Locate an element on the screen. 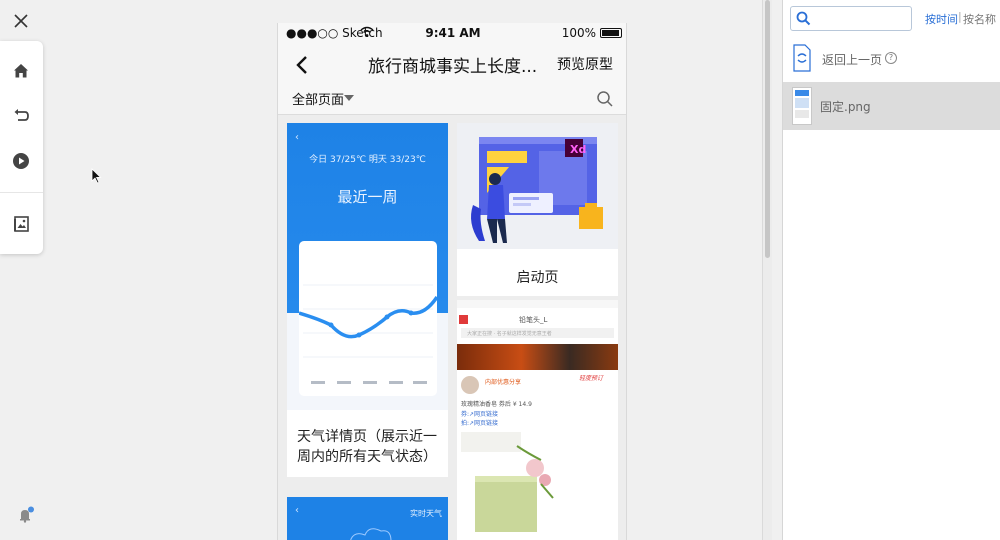 Image resolution: width=1000 pixels, height=540 pixels. list-item-back: 返回上一页 ? is located at coordinates (891, 60).